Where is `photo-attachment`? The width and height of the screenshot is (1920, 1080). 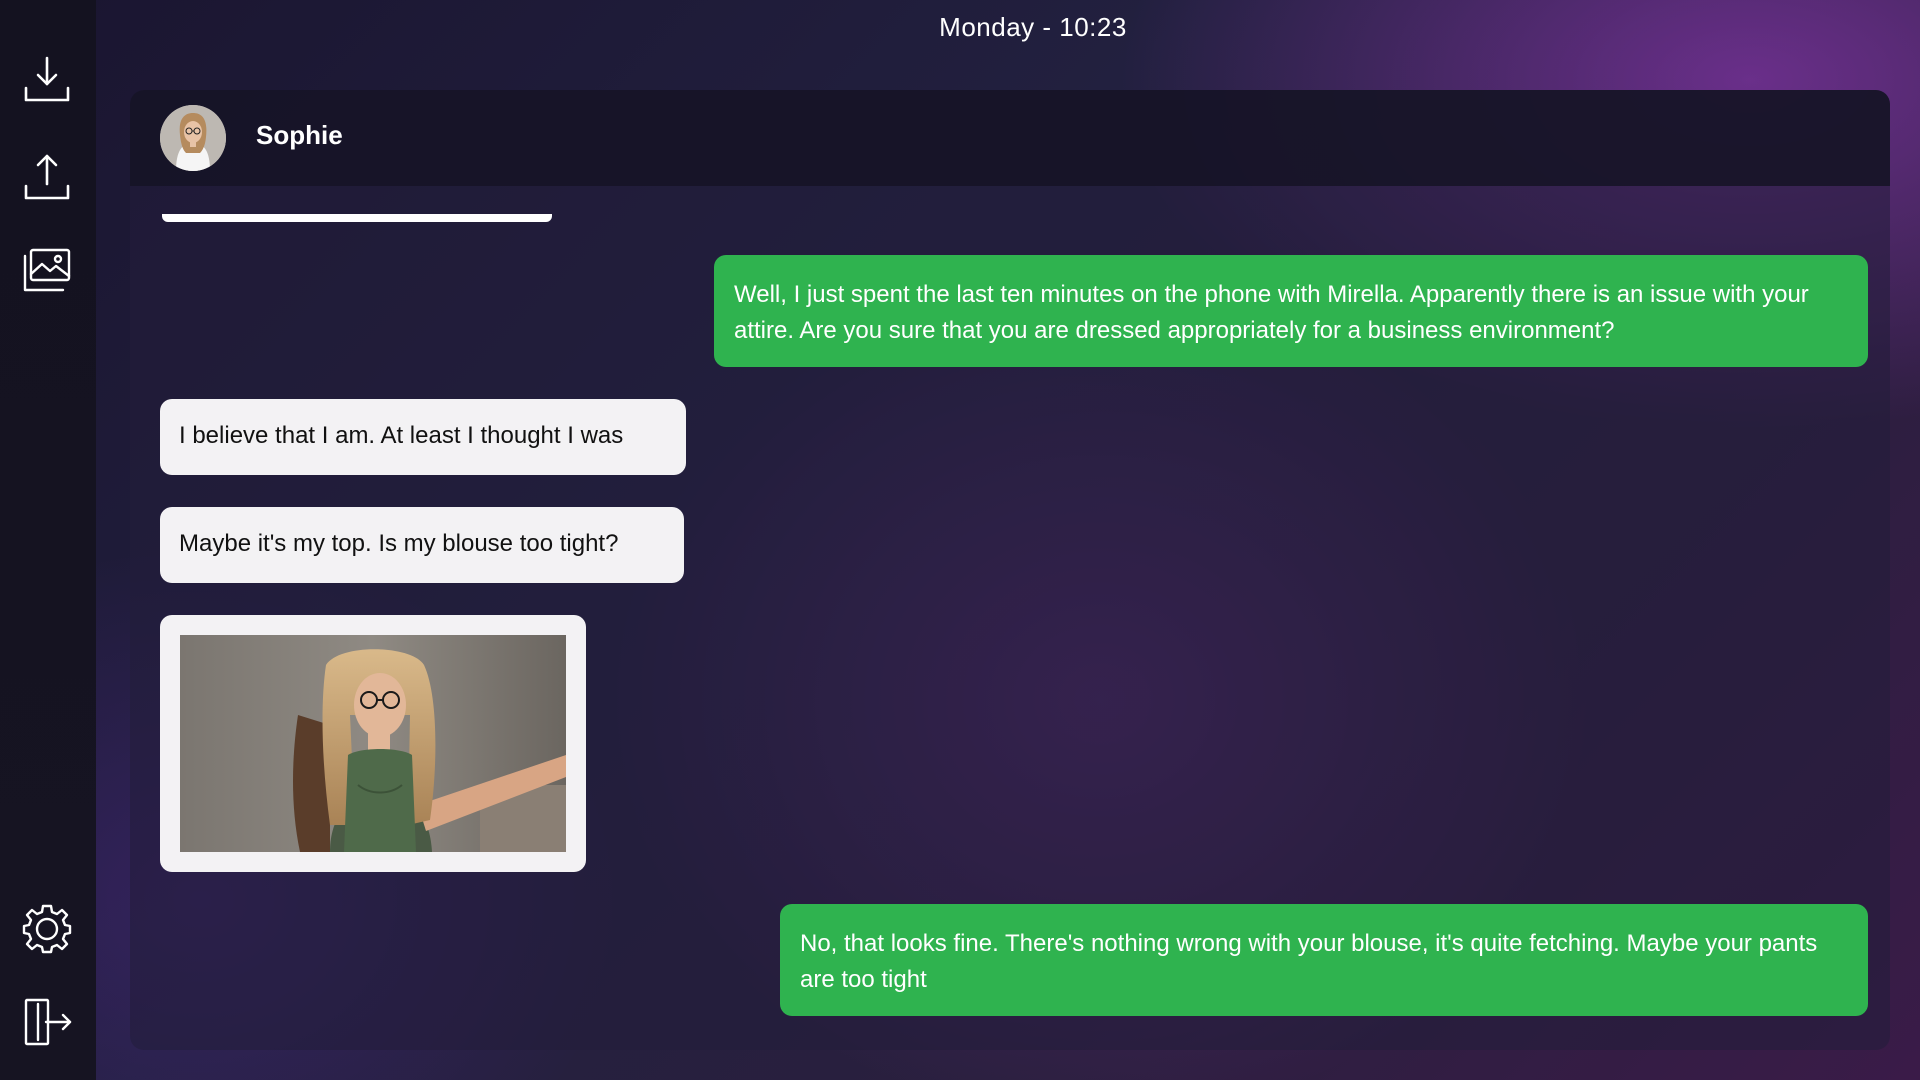 photo-attachment is located at coordinates (373, 743).